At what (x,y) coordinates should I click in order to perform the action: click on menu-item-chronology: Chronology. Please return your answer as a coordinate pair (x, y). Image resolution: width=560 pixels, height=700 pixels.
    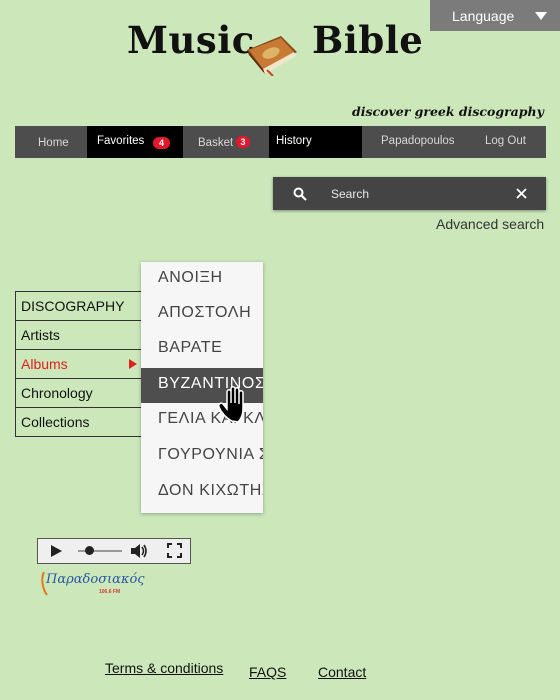
    Looking at the image, I should click on (78, 393).